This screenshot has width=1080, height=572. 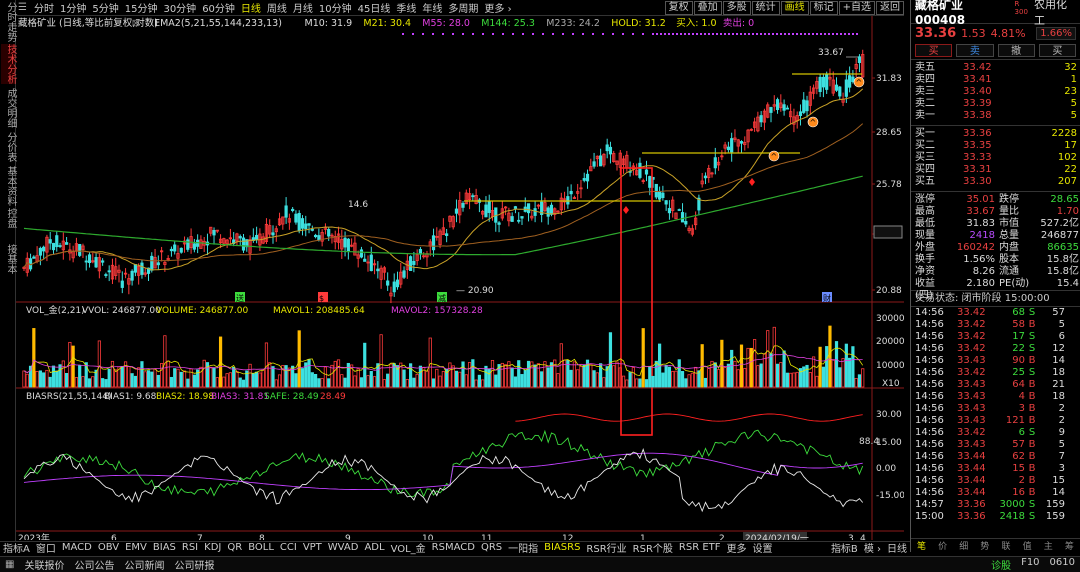 What do you see at coordinates (141, 7) in the screenshot?
I see `period-tab-3: 15分钟` at bounding box center [141, 7].